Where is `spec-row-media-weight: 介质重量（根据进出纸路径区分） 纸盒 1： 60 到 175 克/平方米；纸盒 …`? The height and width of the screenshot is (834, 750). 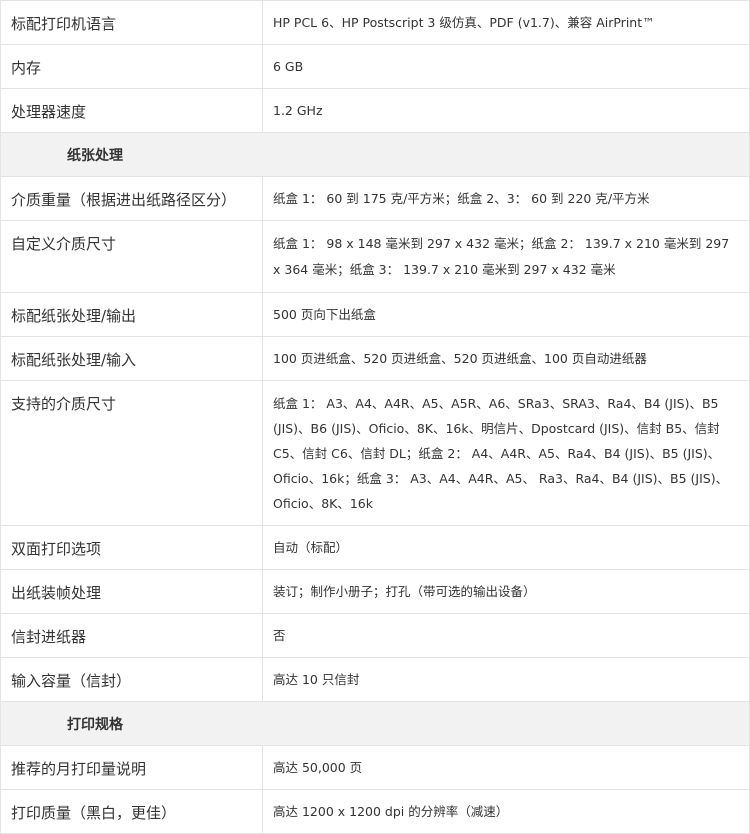
spec-row-media-weight: 介质重量（根据进出纸路径区分） 纸盒 1： 60 到 175 克/平方米；纸盒 … is located at coordinates (375, 198).